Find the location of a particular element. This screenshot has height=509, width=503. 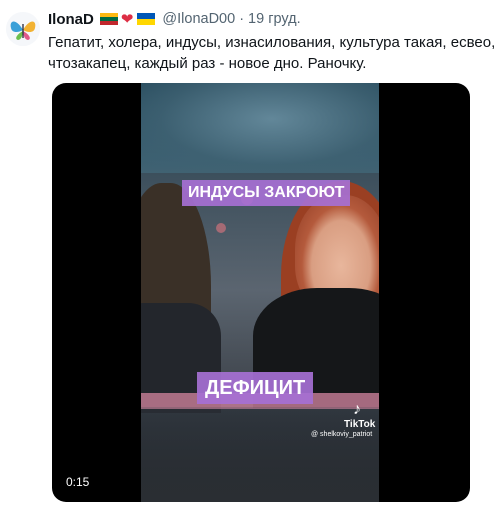

tiktok-brand-label: TikTok is located at coordinates (360, 424).